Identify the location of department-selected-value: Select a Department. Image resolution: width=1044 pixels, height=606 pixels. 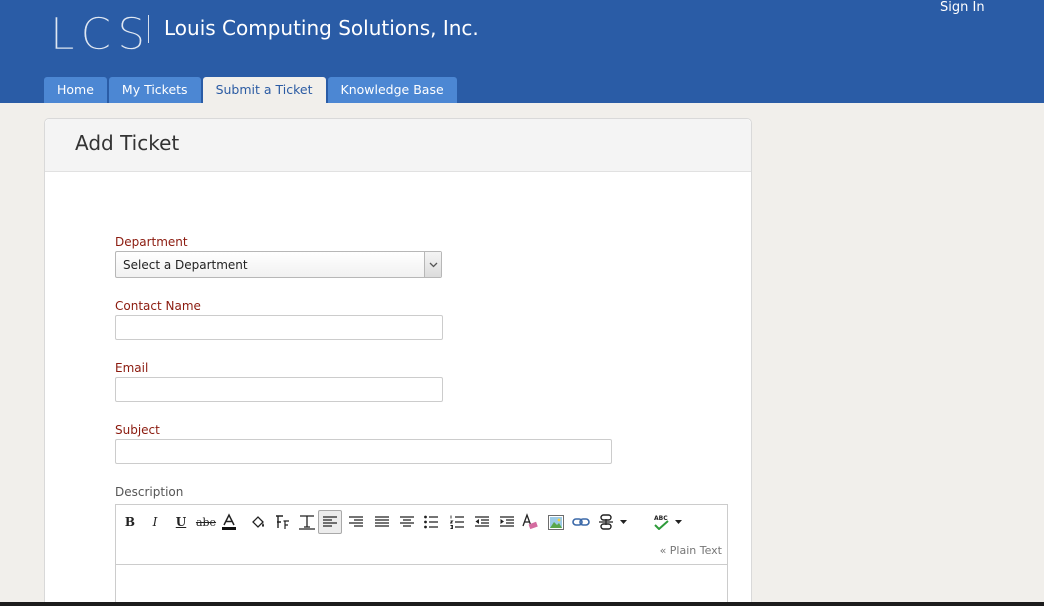
(185, 265).